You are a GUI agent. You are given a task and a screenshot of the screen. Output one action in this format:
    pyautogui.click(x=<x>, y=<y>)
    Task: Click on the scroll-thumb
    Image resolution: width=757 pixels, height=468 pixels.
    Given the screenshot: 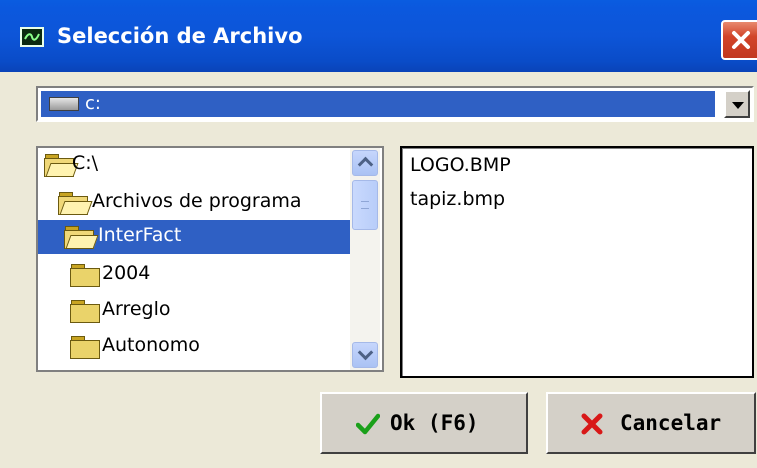 What is the action you would take?
    pyautogui.click(x=365, y=205)
    